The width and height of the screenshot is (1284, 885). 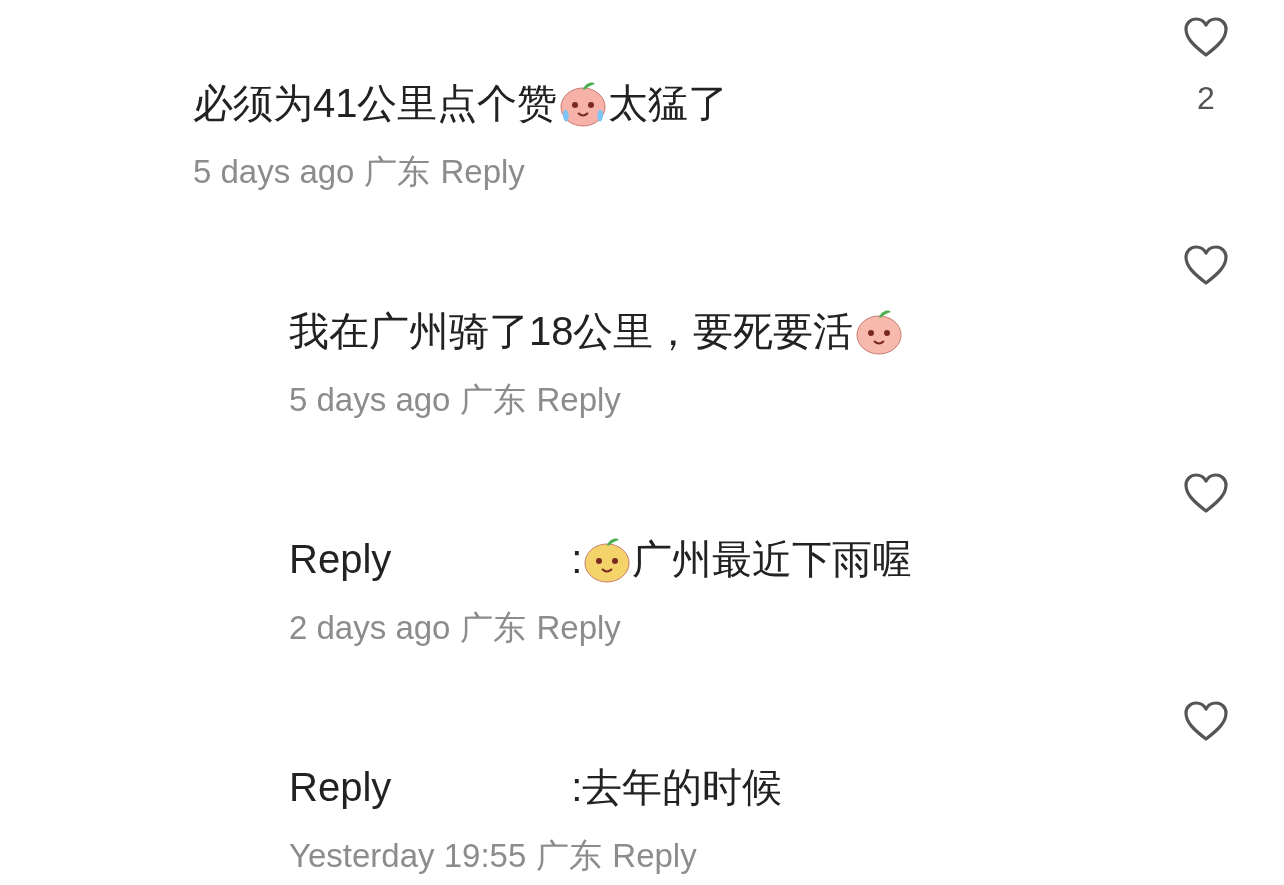 What do you see at coordinates (375, 103) in the screenshot?
I see `comment-text: 必须为41公里点个赞` at bounding box center [375, 103].